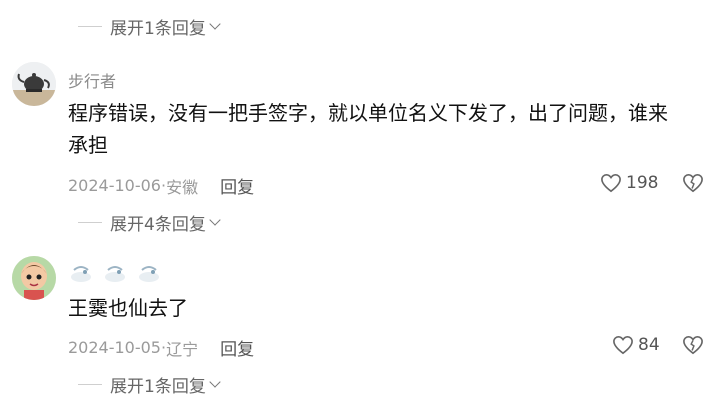  What do you see at coordinates (114, 347) in the screenshot?
I see `comment-date: 2024-10-05` at bounding box center [114, 347].